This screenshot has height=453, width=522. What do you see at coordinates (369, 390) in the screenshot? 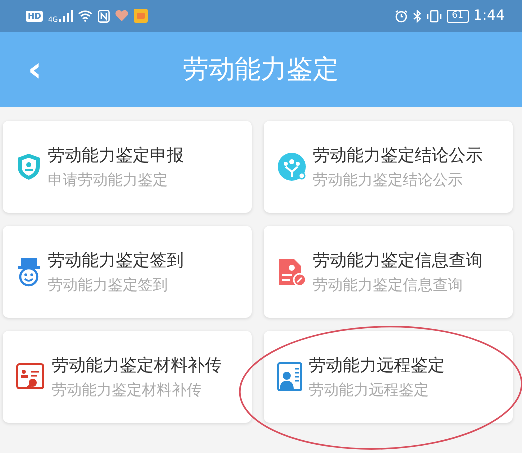
I see `card-subtitle: 劳动能力远程鉴定` at bounding box center [369, 390].